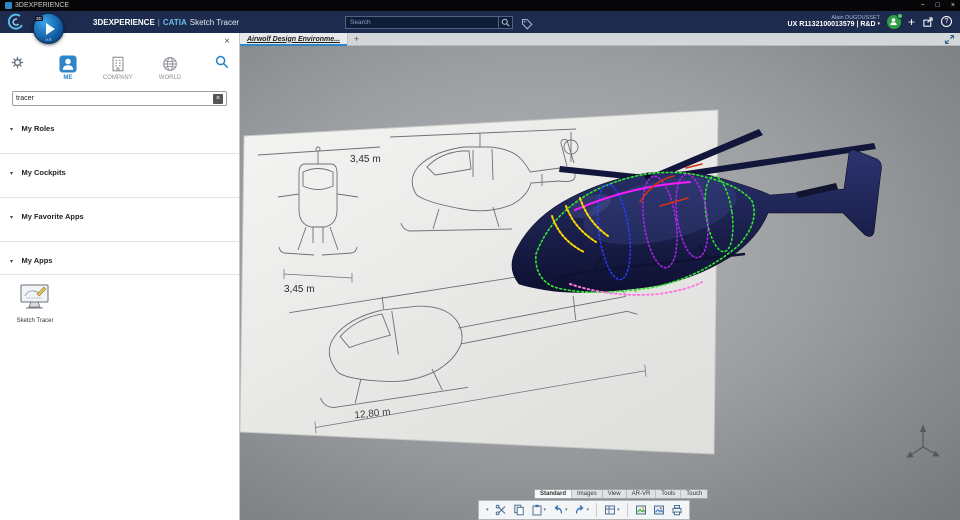  What do you see at coordinates (218, 98) in the screenshot?
I see `clear-search-button: ×` at bounding box center [218, 98].